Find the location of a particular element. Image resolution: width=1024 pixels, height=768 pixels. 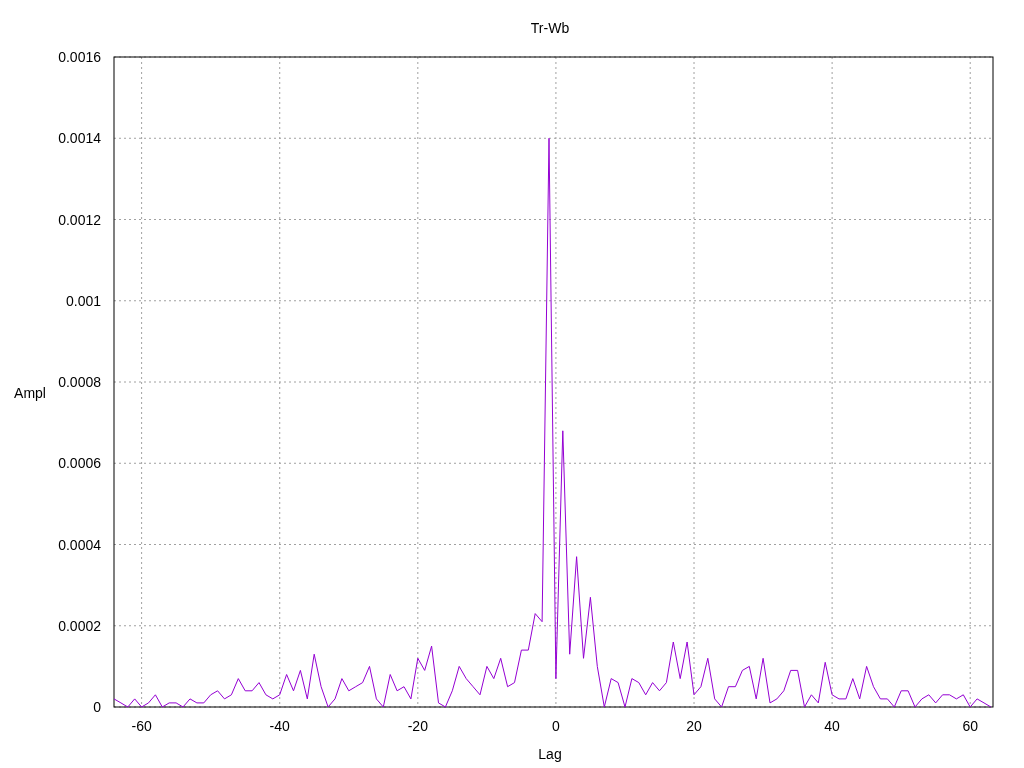

chart-title: Tr-Wb is located at coordinates (550, 28).